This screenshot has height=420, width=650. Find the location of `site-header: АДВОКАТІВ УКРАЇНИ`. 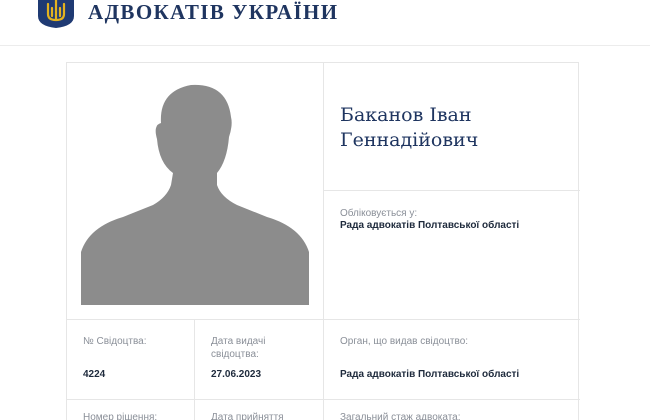

site-header: АДВОКАТІВ УКРАЇНИ is located at coordinates (325, 23).